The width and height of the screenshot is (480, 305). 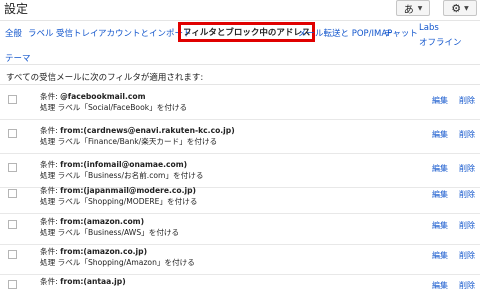 I want to click on gear-icon: ⚙, so click(x=456, y=8).